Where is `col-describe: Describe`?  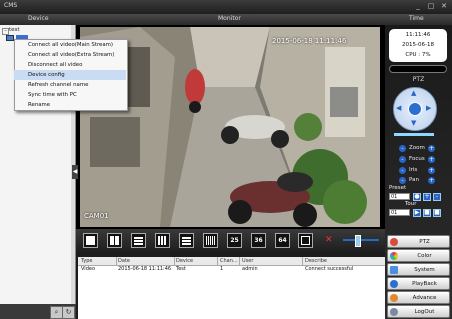 col-describe: Describe is located at coordinates (316, 261).